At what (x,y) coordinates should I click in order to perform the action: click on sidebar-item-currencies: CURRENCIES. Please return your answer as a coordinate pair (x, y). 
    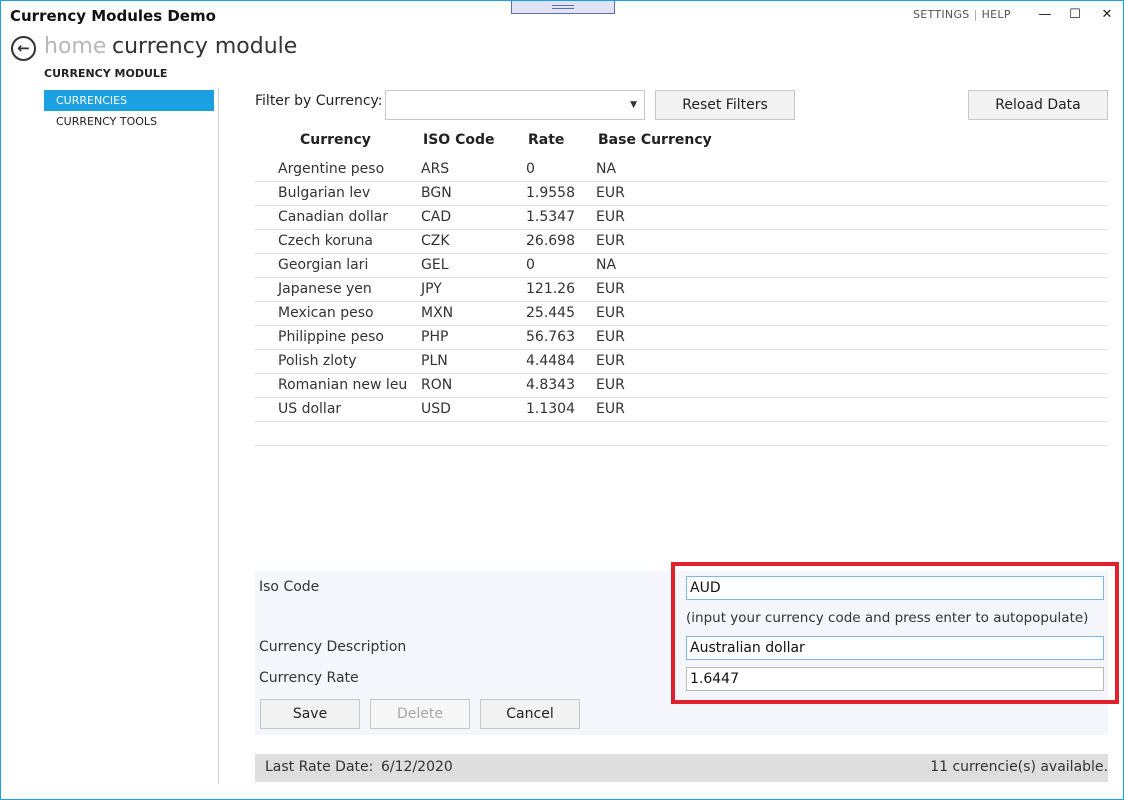
    Looking at the image, I should click on (129, 100).